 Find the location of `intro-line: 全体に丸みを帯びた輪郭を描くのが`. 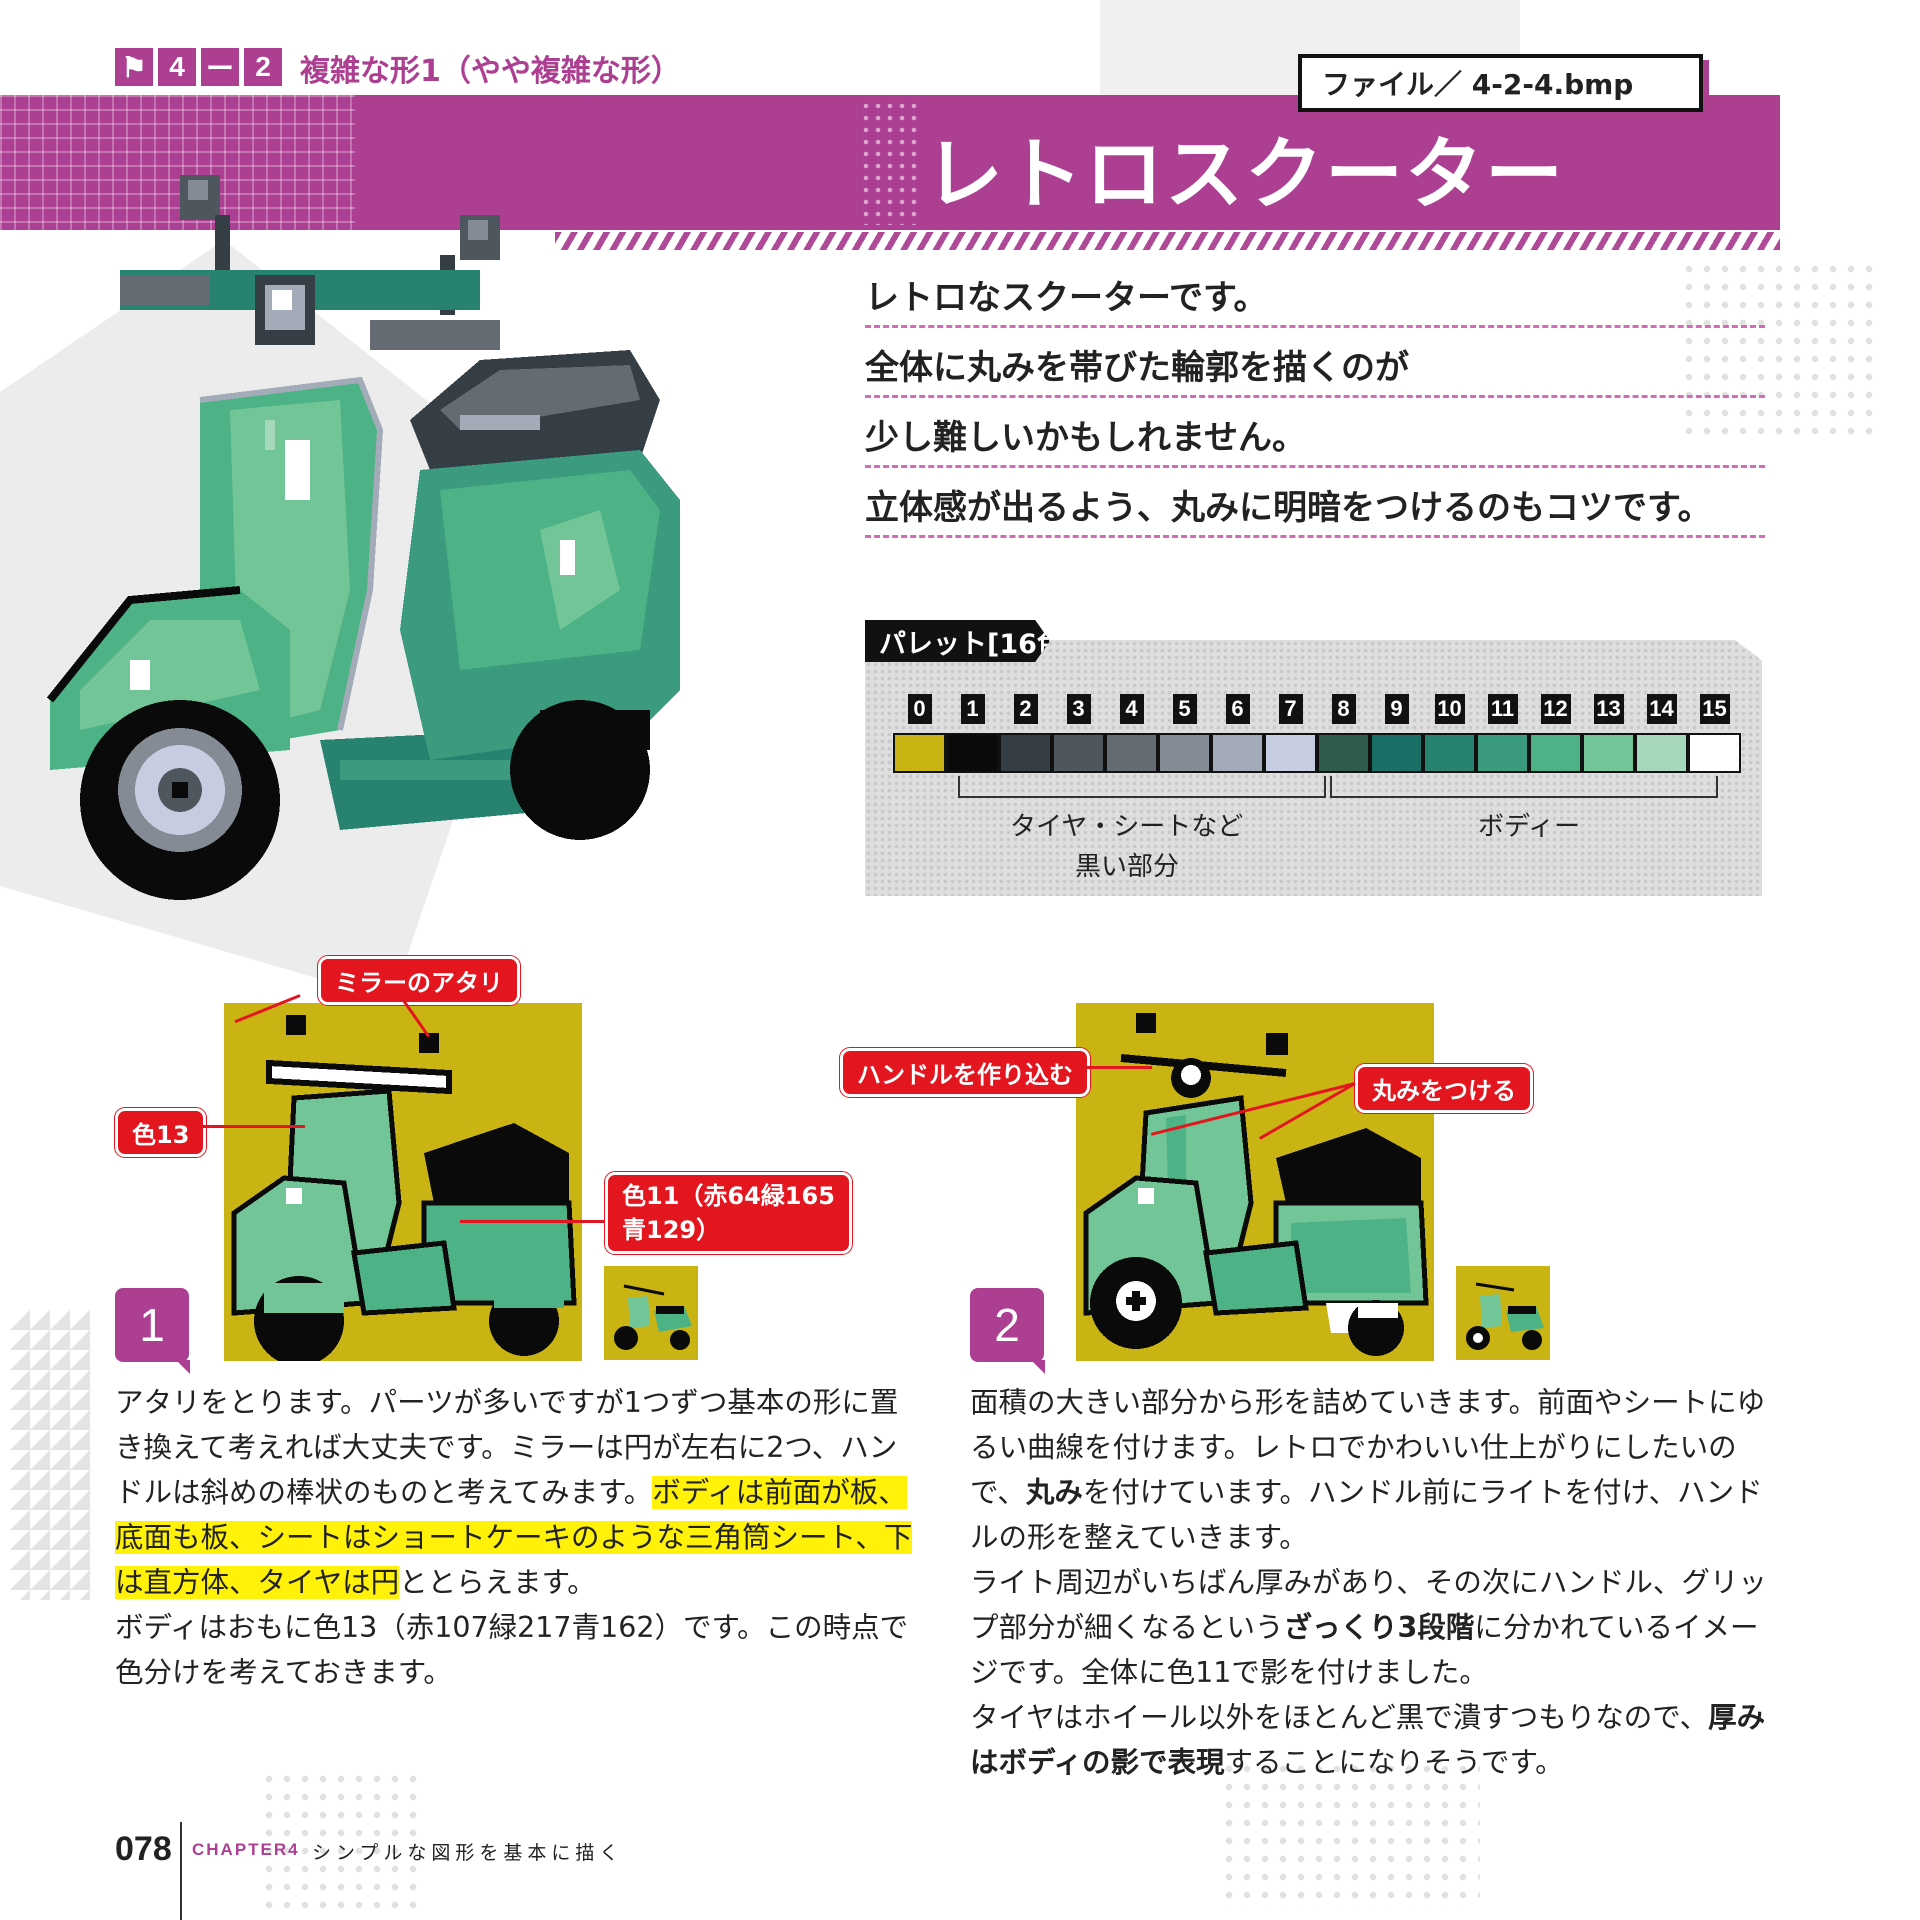

intro-line: 全体に丸みを帯びた輪郭を描くのが is located at coordinates (1137, 368).